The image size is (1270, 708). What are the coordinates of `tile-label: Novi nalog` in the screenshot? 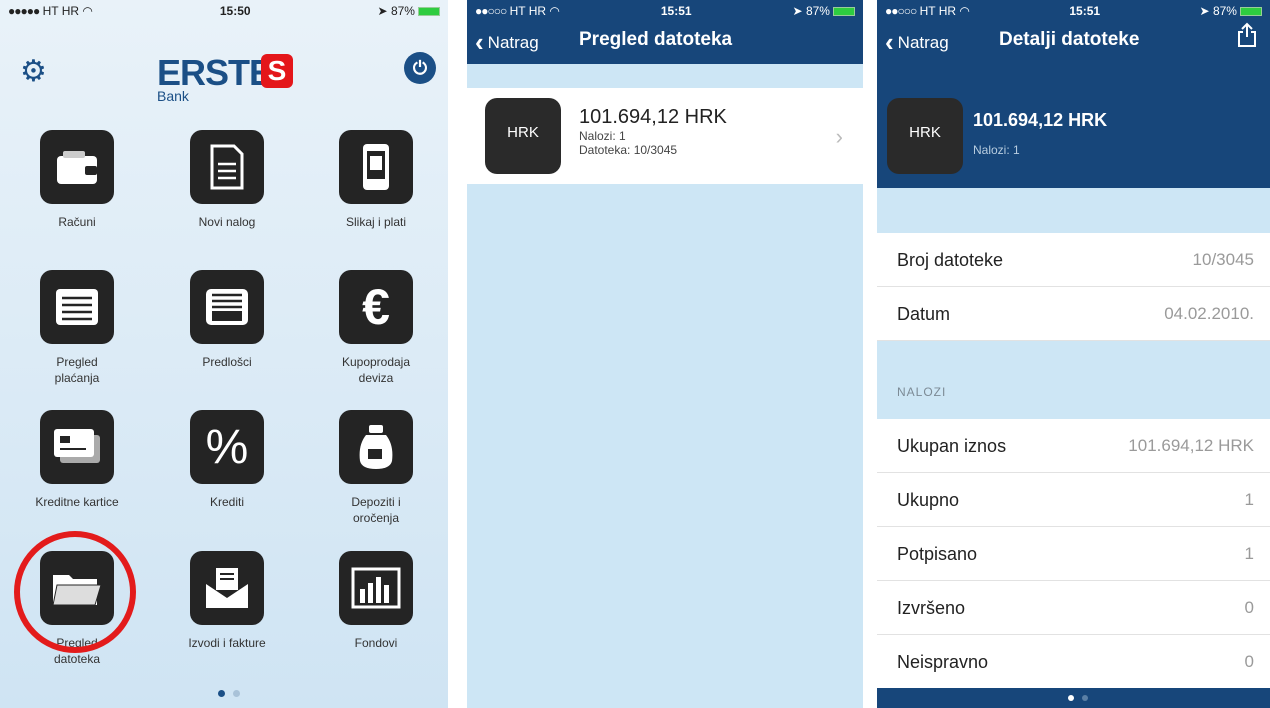 It's located at (227, 222).